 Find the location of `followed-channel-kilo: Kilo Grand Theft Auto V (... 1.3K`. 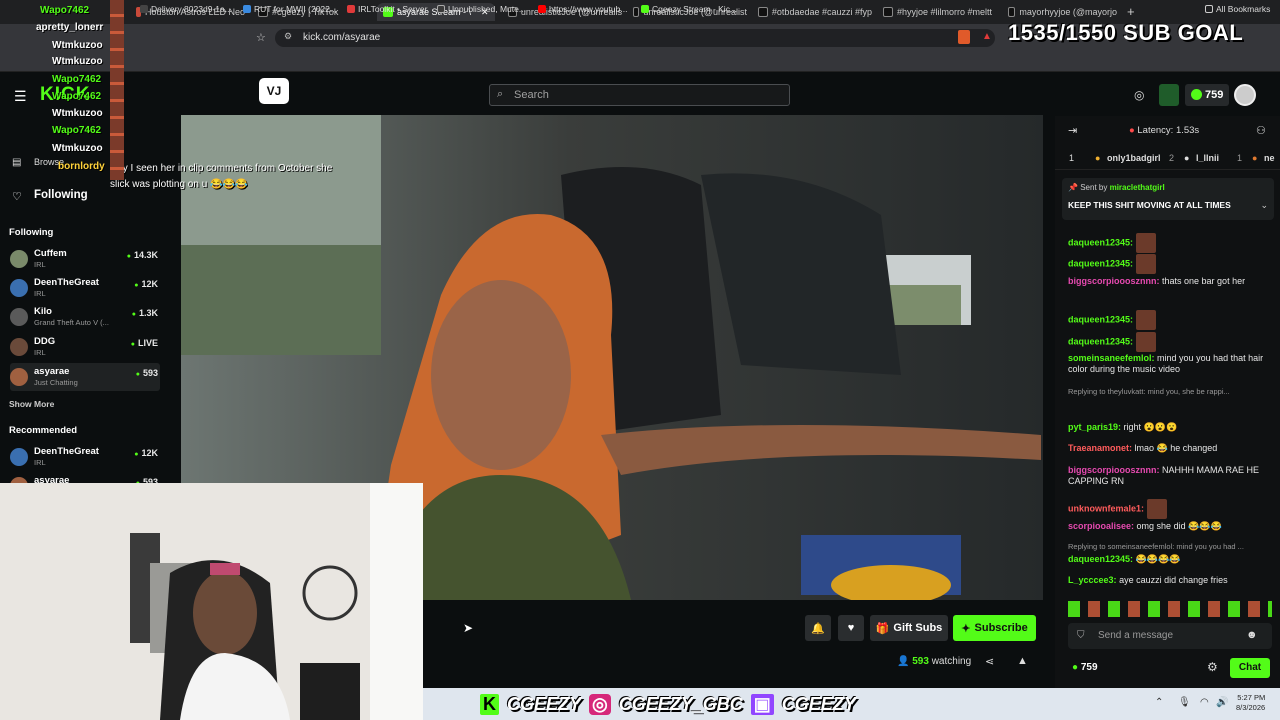

followed-channel-kilo: Kilo Grand Theft Auto V (... 1.3K is located at coordinates (85, 320).